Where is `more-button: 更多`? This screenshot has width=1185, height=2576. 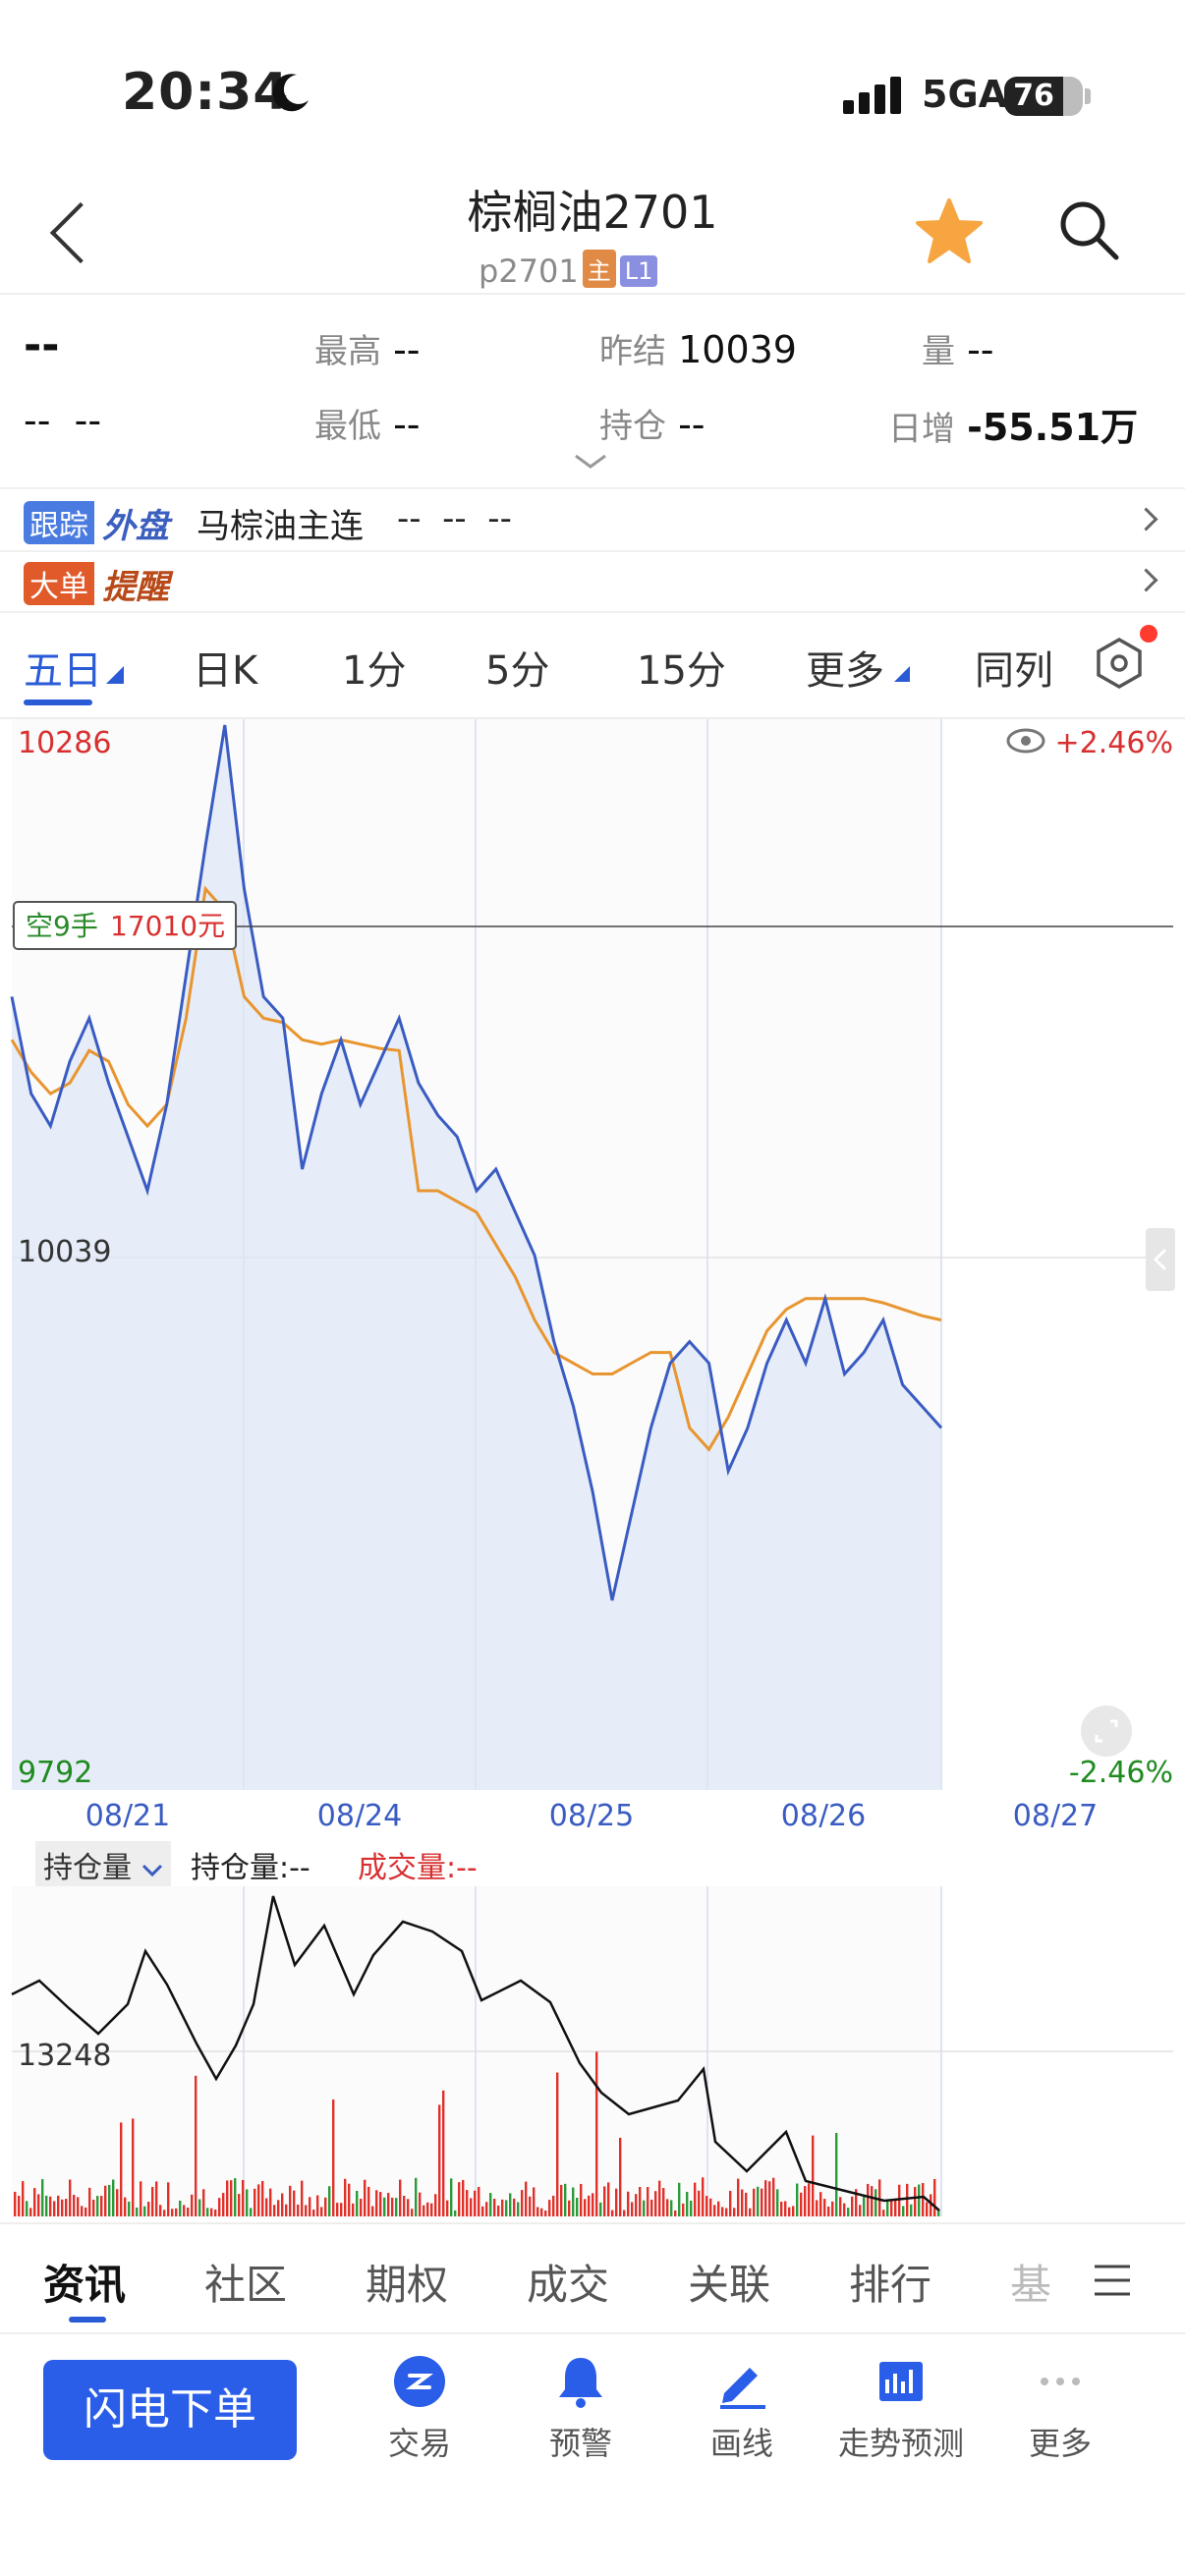 more-button: 更多 is located at coordinates (1060, 2409).